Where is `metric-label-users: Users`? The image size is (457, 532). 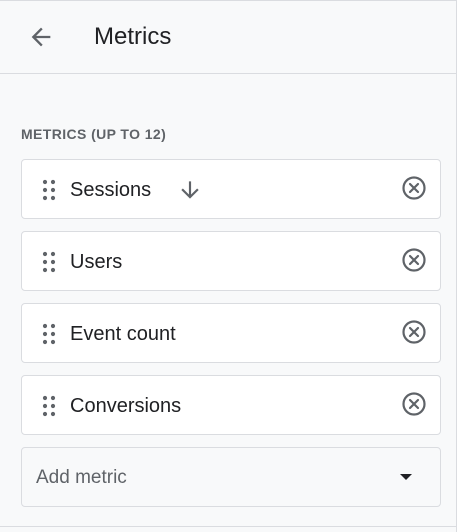 metric-label-users: Users is located at coordinates (96, 262).